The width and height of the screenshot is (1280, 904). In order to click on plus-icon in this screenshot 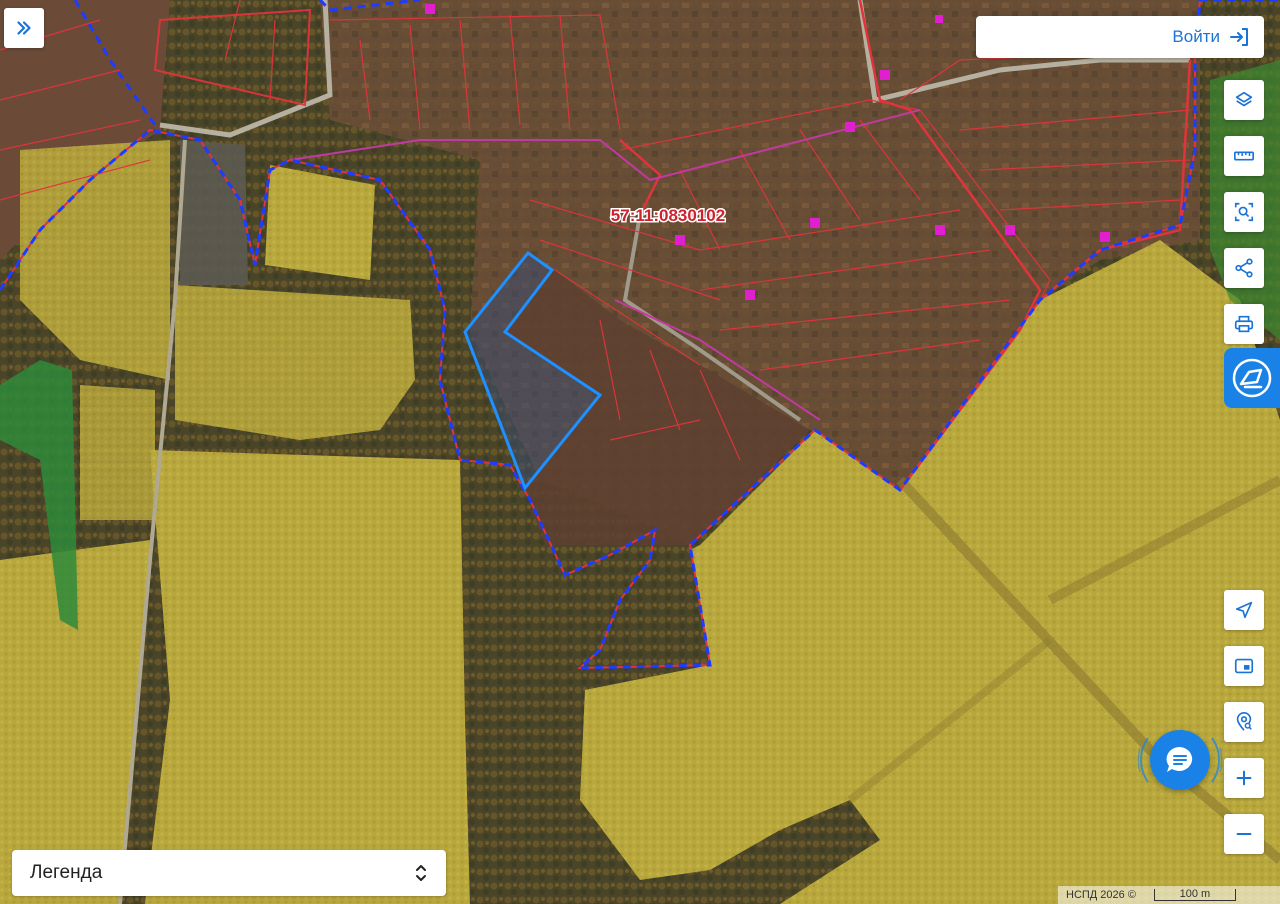, I will do `click(1244, 778)`.